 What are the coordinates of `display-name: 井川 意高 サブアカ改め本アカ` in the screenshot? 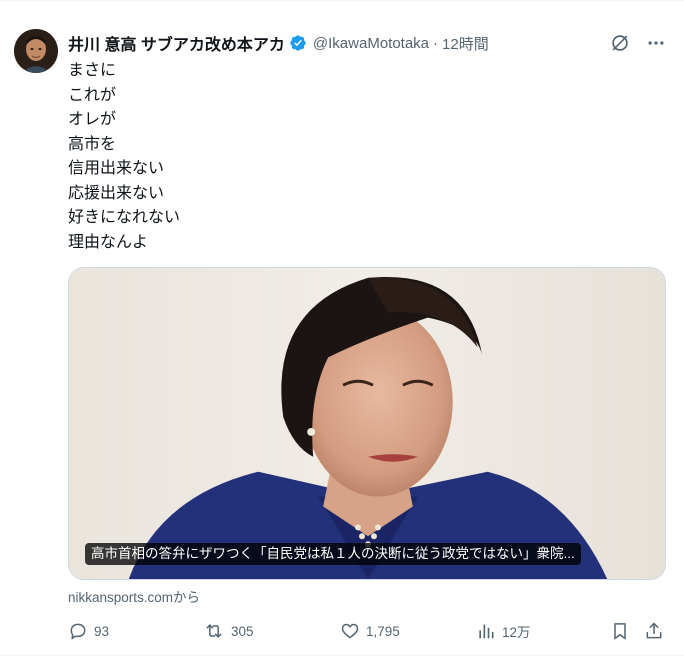 It's located at (176, 43).